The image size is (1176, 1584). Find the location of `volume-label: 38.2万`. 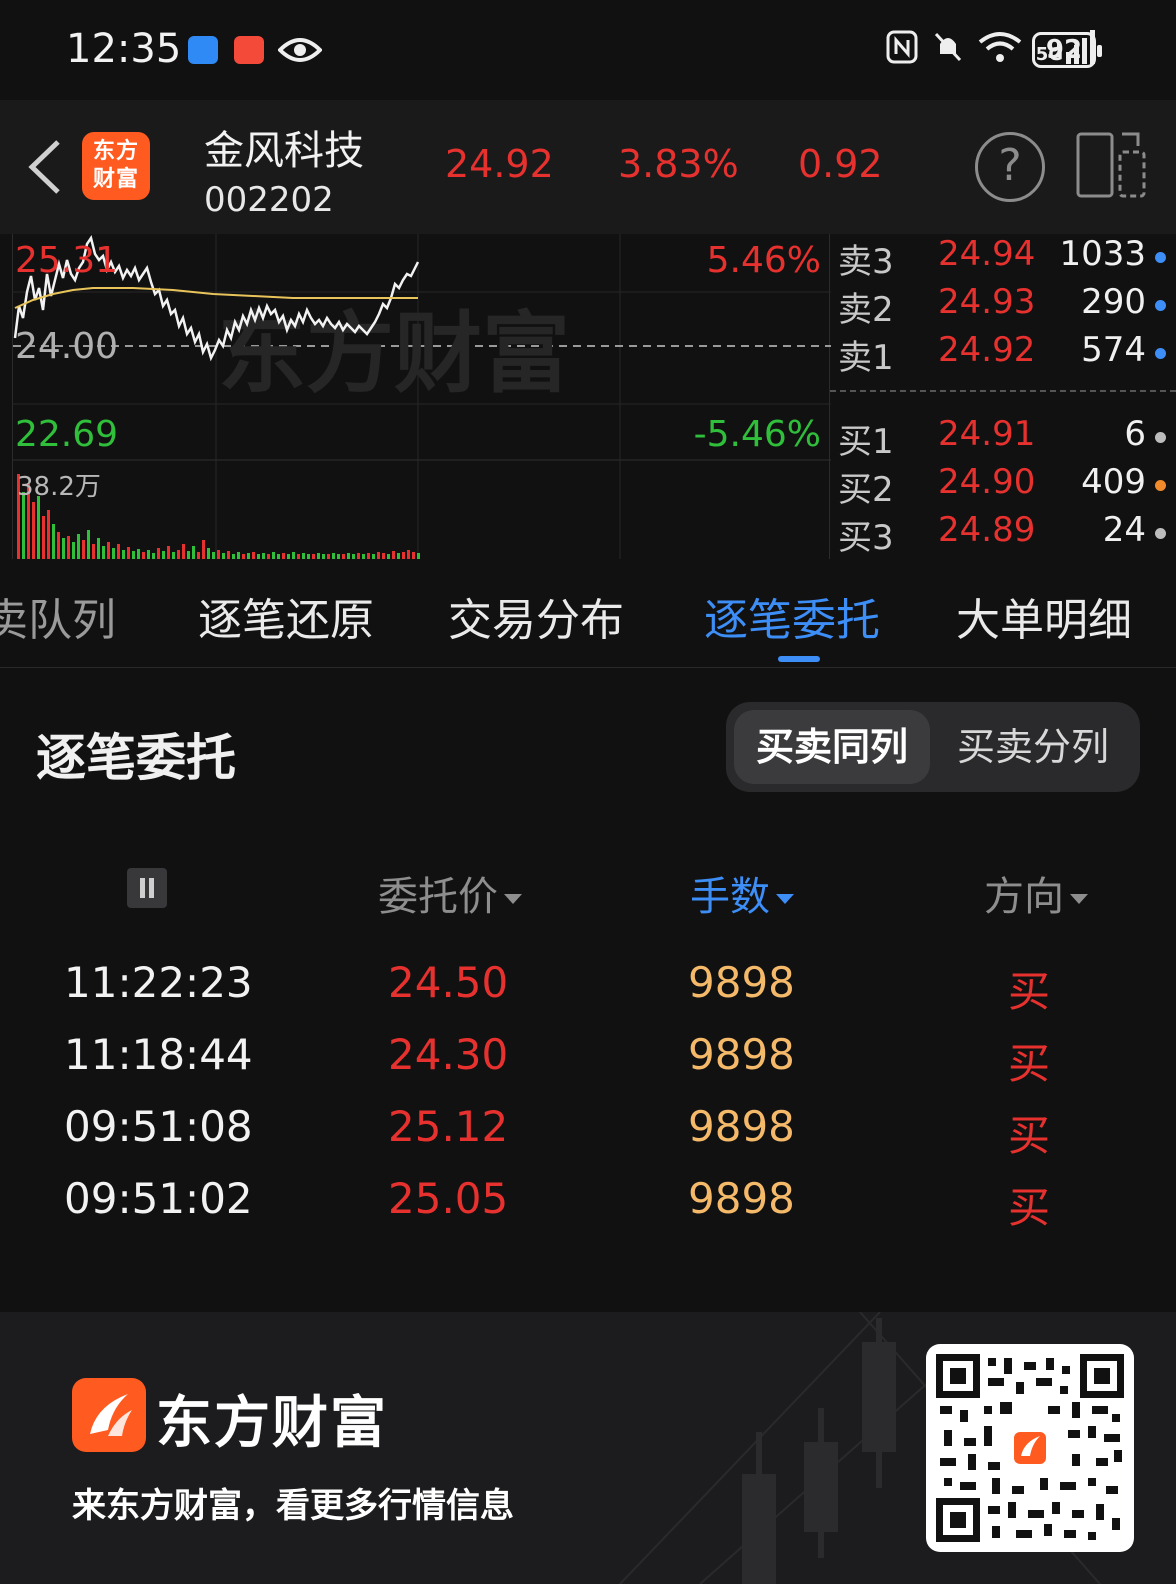

volume-label: 38.2万 is located at coordinates (59, 487).